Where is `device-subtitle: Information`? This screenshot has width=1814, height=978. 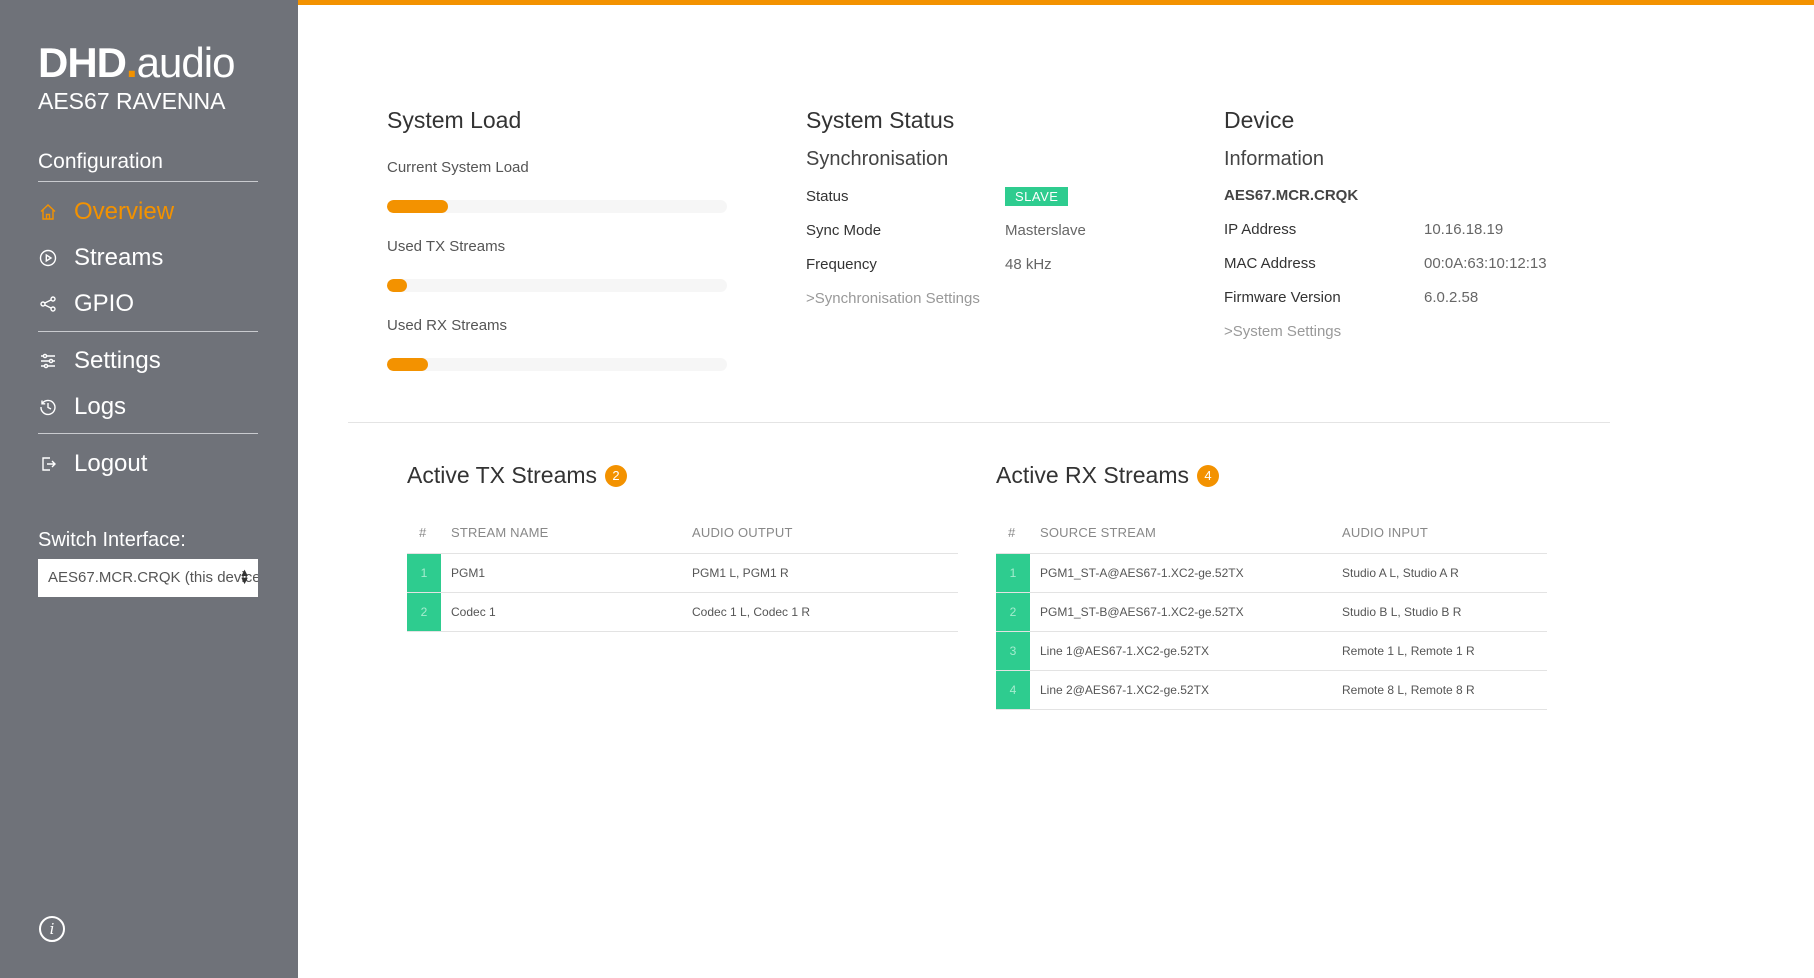 device-subtitle: Information is located at coordinates (1274, 159).